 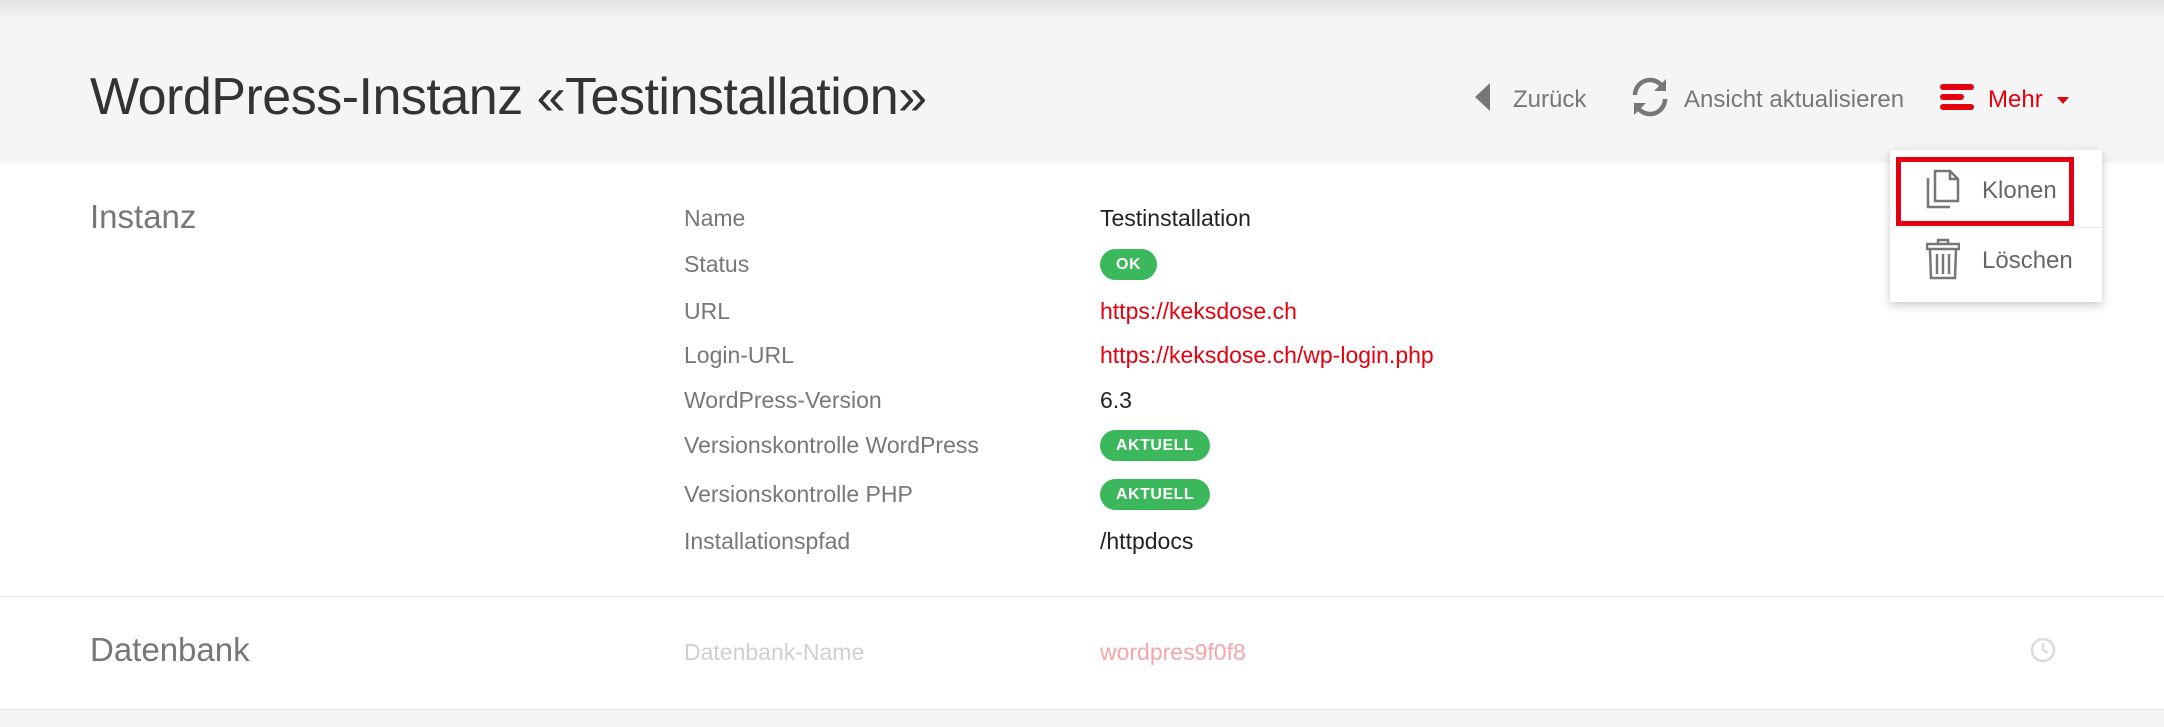 What do you see at coordinates (1175, 217) in the screenshot?
I see `instance-name-value: Testinstallation` at bounding box center [1175, 217].